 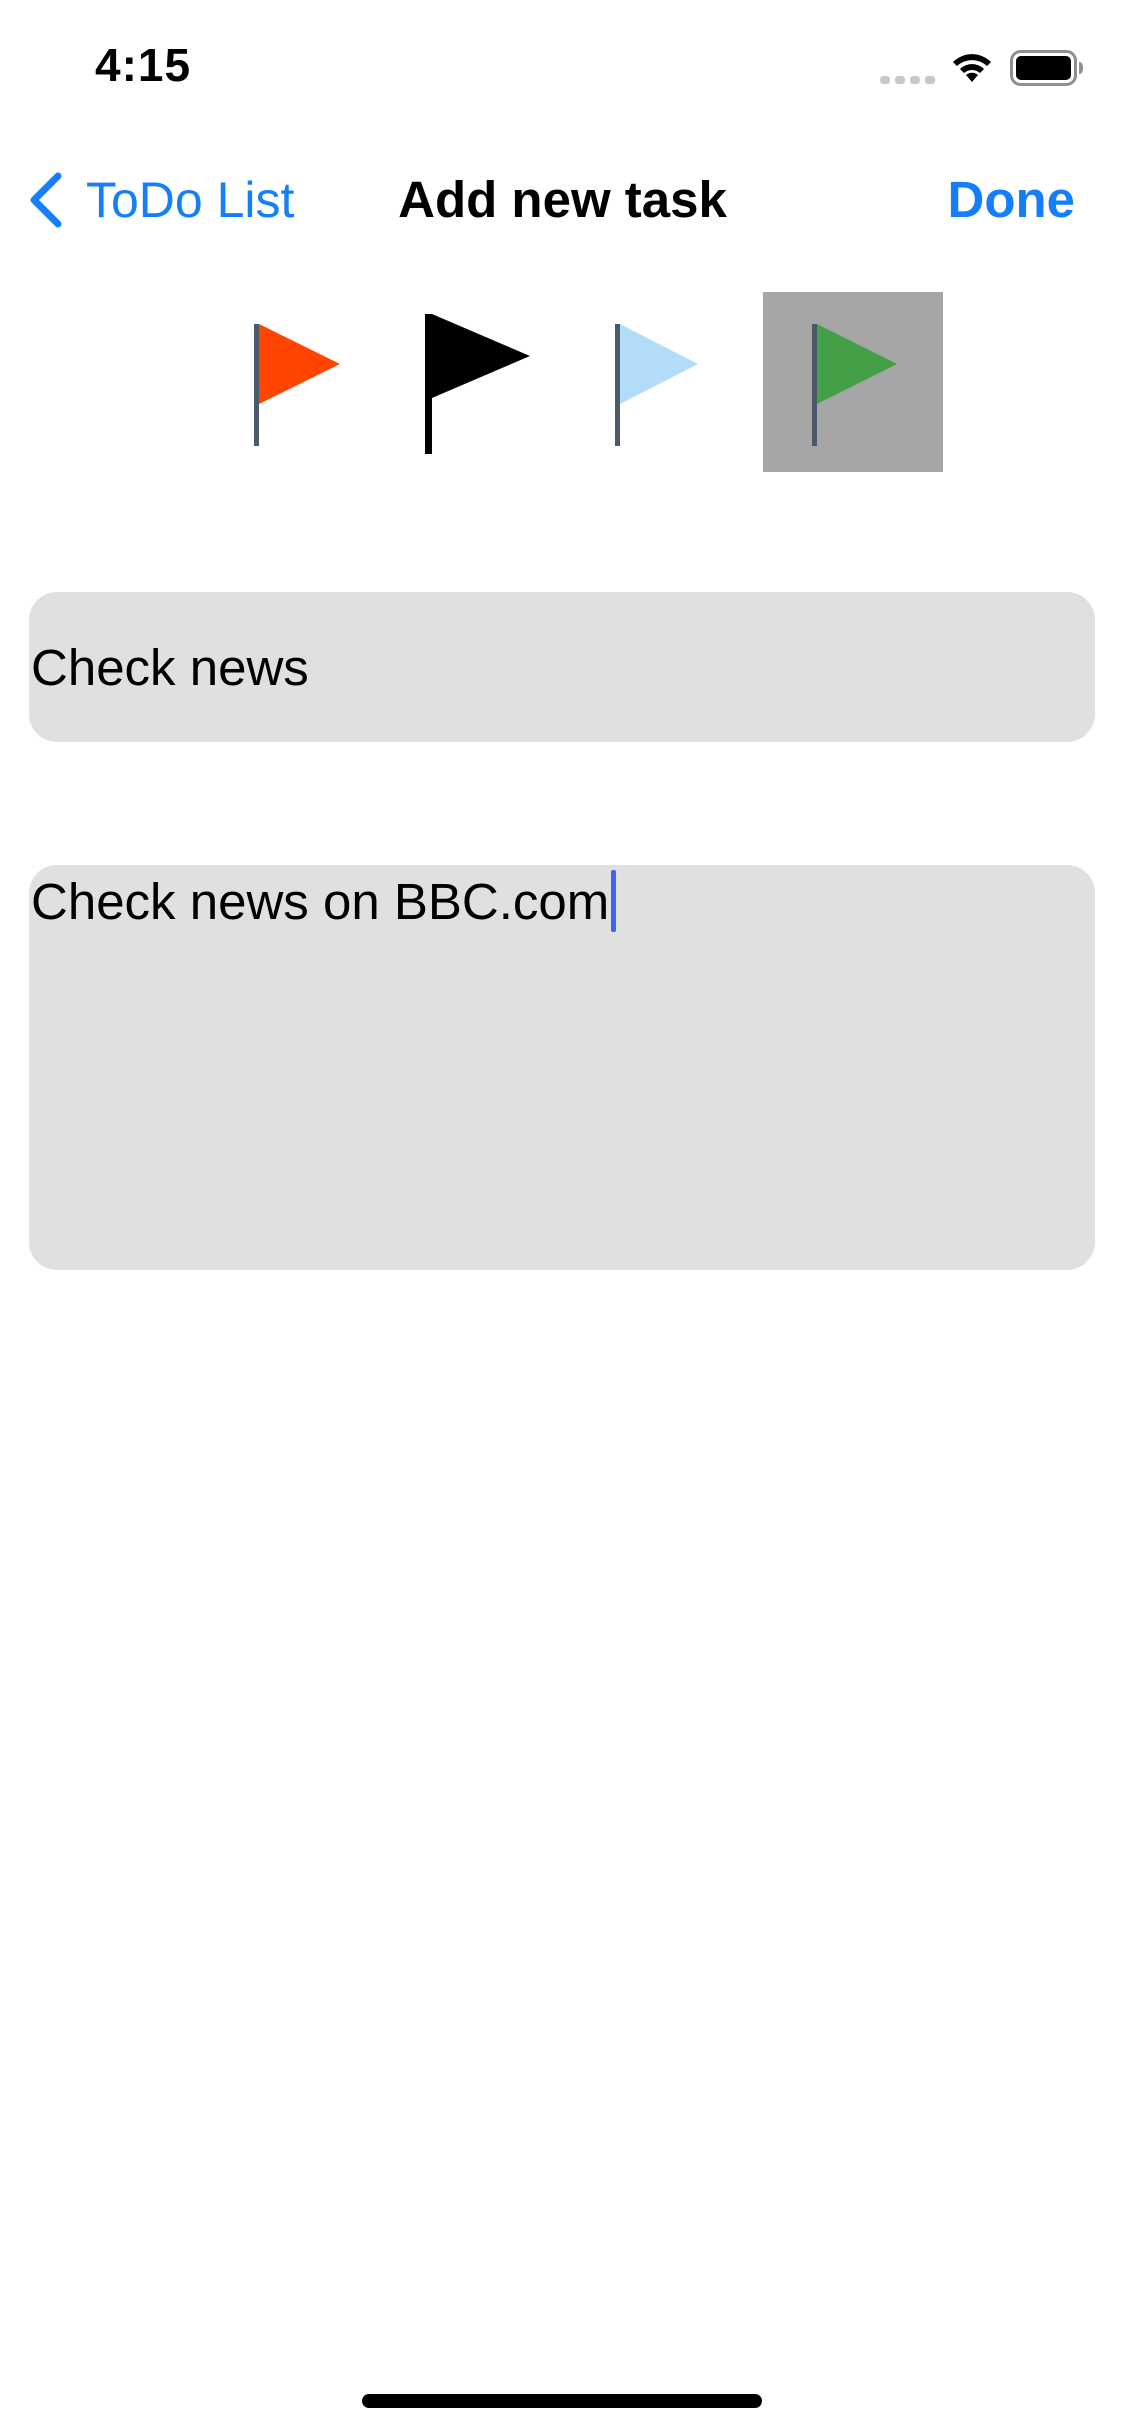 I want to click on flag-option-black, so click(x=470, y=382).